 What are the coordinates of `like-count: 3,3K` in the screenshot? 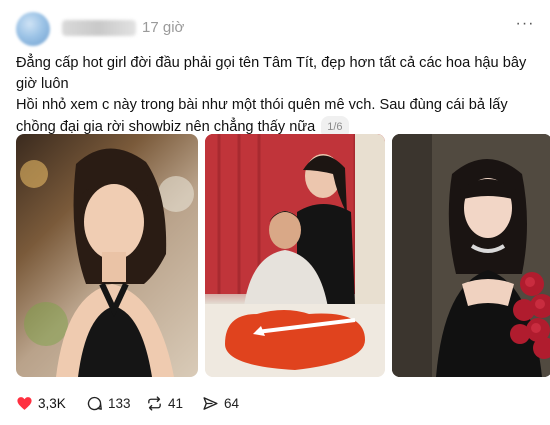 It's located at (52, 403).